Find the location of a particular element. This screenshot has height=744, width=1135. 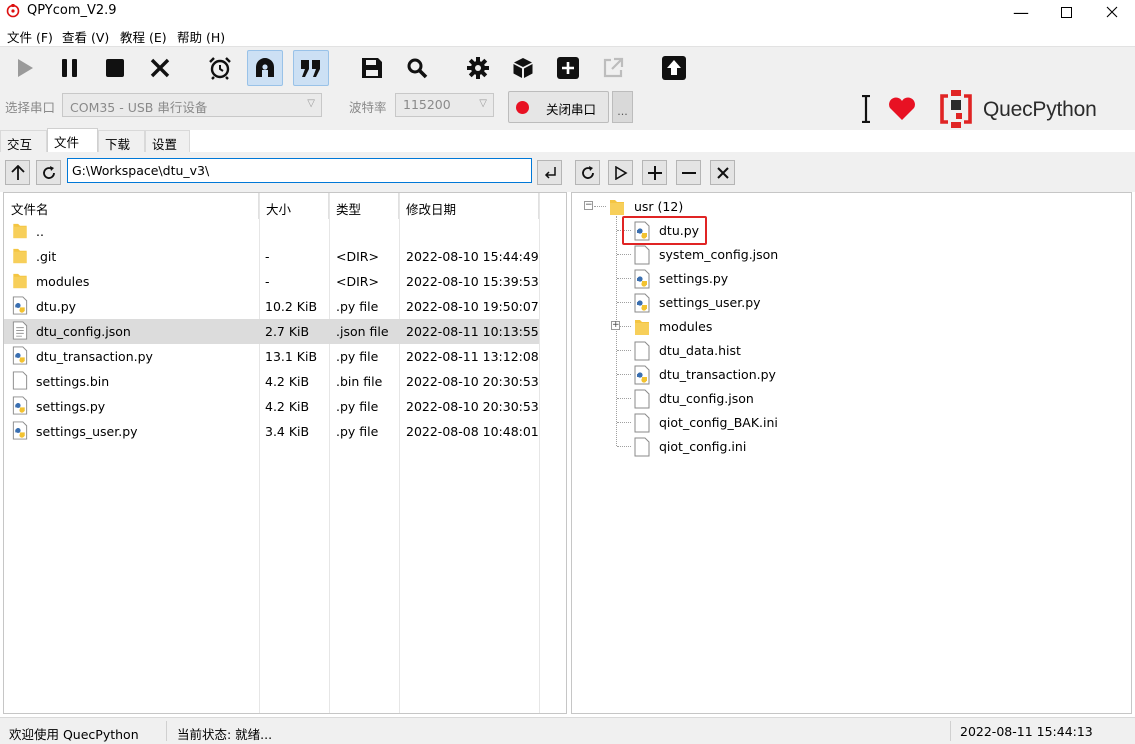

close-port-button: 关闭串口 is located at coordinates (558, 107).